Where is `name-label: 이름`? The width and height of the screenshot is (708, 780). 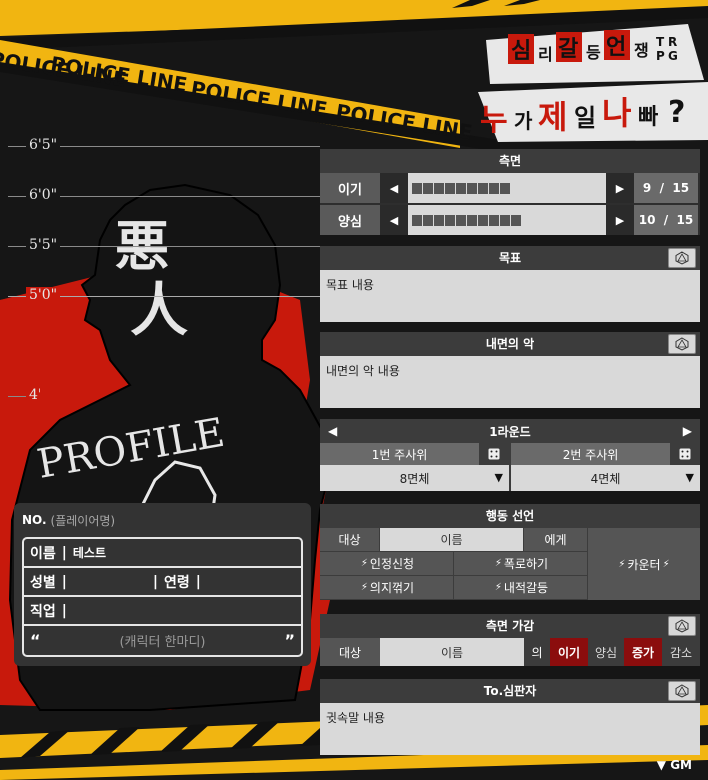 name-label: 이름 is located at coordinates (43, 553).